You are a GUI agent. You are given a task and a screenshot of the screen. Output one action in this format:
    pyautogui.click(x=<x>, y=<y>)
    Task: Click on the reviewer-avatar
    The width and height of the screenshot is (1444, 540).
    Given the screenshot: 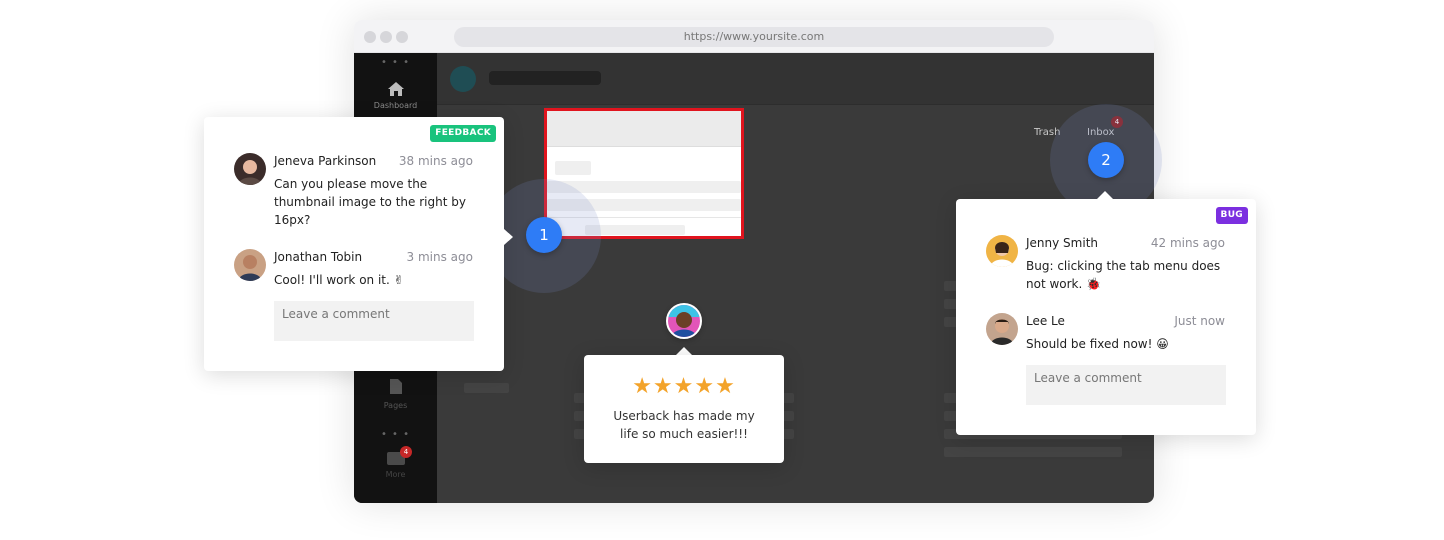 What is the action you would take?
    pyautogui.click(x=684, y=321)
    